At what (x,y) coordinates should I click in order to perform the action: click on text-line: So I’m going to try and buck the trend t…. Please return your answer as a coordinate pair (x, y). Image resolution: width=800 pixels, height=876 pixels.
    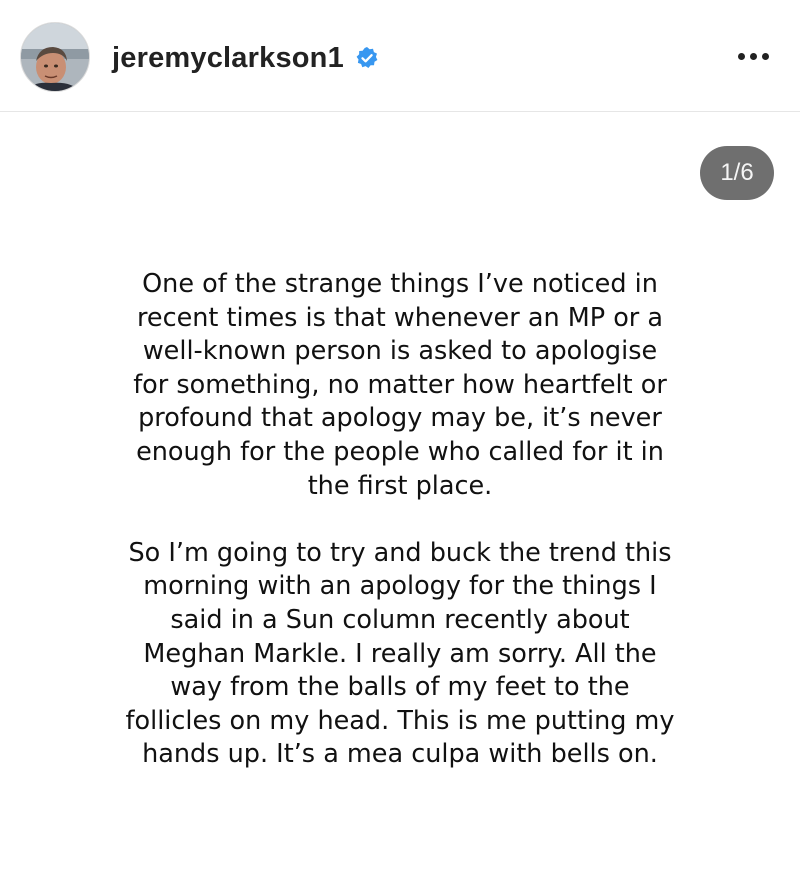
    Looking at the image, I should click on (400, 552).